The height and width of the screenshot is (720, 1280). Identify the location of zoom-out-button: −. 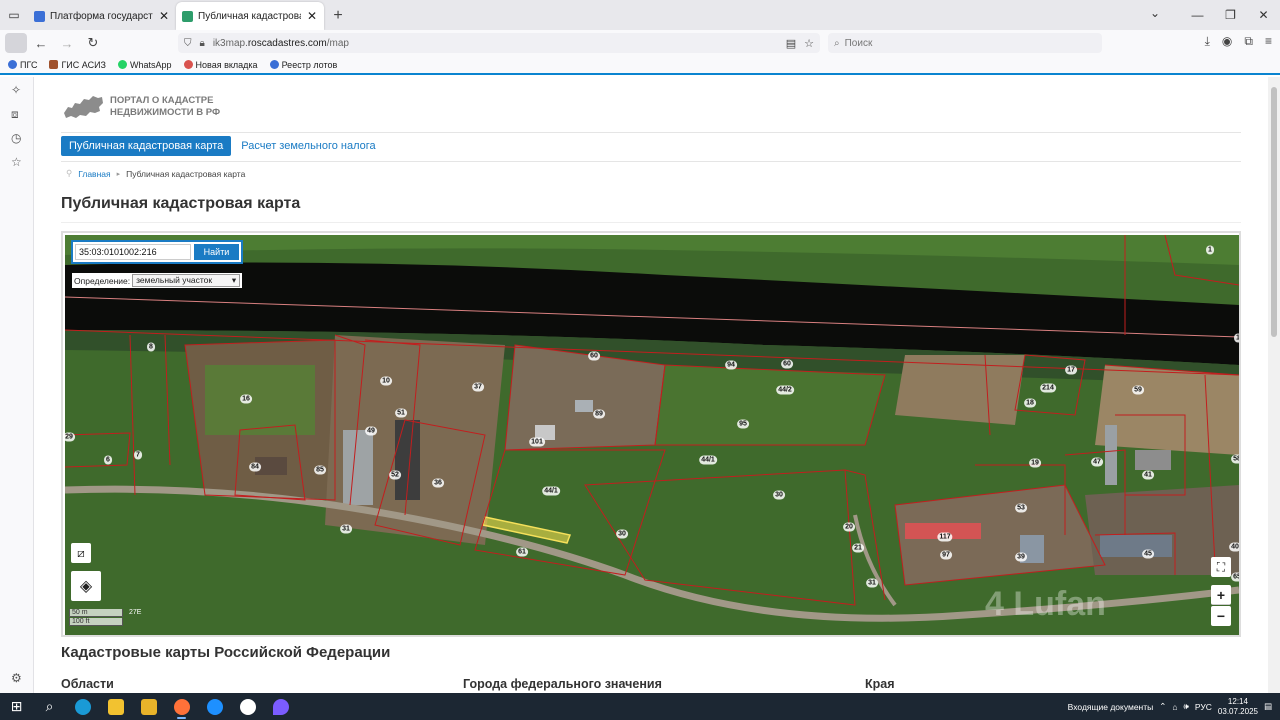
(1221, 616).